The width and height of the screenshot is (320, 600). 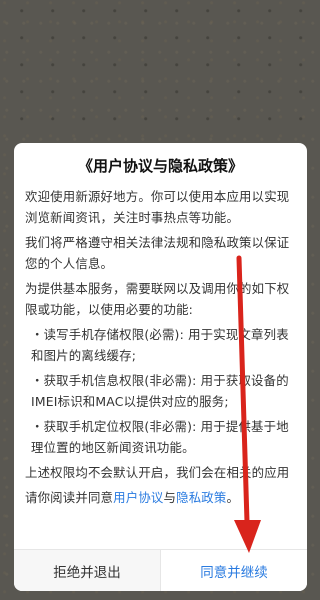 I want to click on compliance-text: 我们将严格遵守相关法律法规和隐私政策以保证您的个人信息。, so click(x=157, y=253).